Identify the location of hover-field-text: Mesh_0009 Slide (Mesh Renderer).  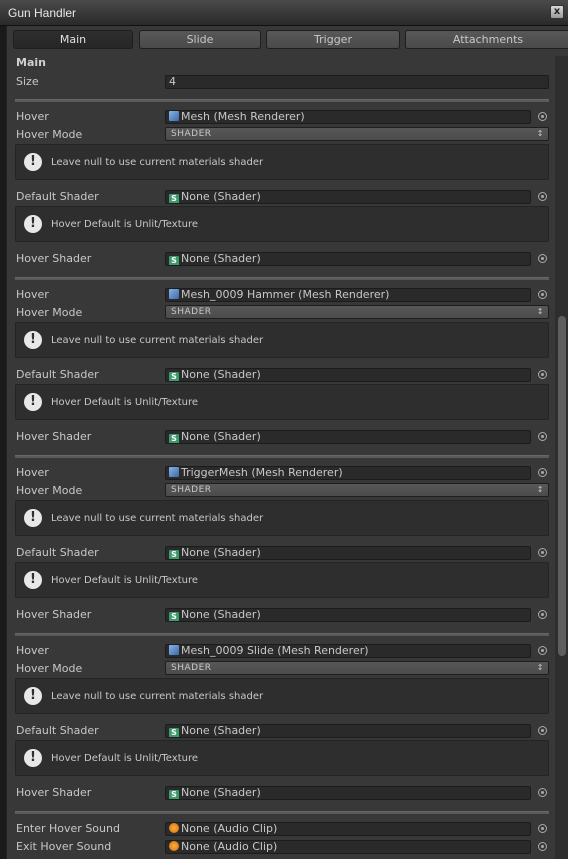
(275, 650).